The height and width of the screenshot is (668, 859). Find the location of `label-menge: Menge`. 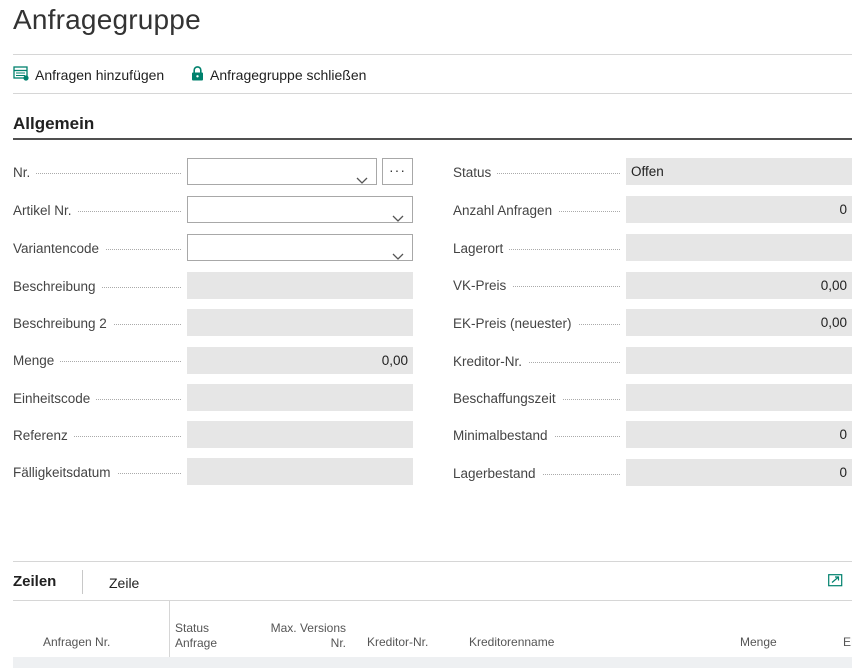

label-menge: Menge is located at coordinates (97, 360).